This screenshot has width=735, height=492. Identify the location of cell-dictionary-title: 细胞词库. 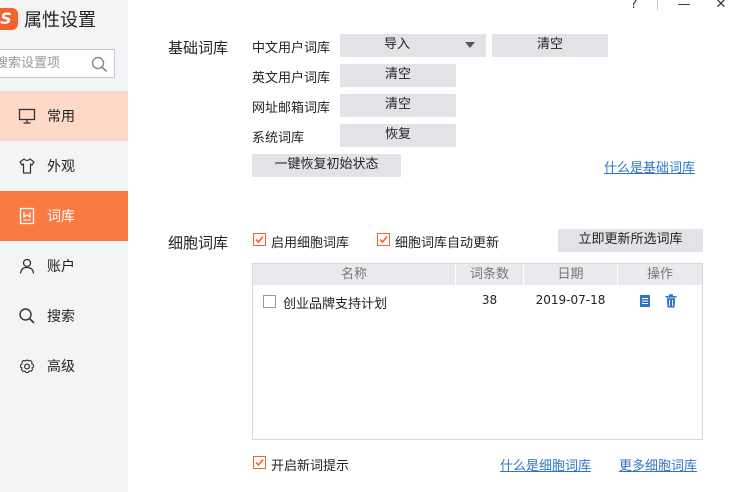
(198, 243).